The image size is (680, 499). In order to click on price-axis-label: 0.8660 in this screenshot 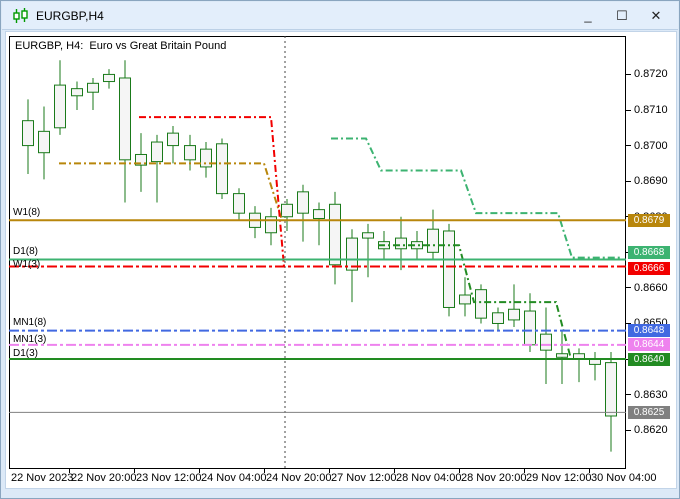, I will do `click(651, 287)`.